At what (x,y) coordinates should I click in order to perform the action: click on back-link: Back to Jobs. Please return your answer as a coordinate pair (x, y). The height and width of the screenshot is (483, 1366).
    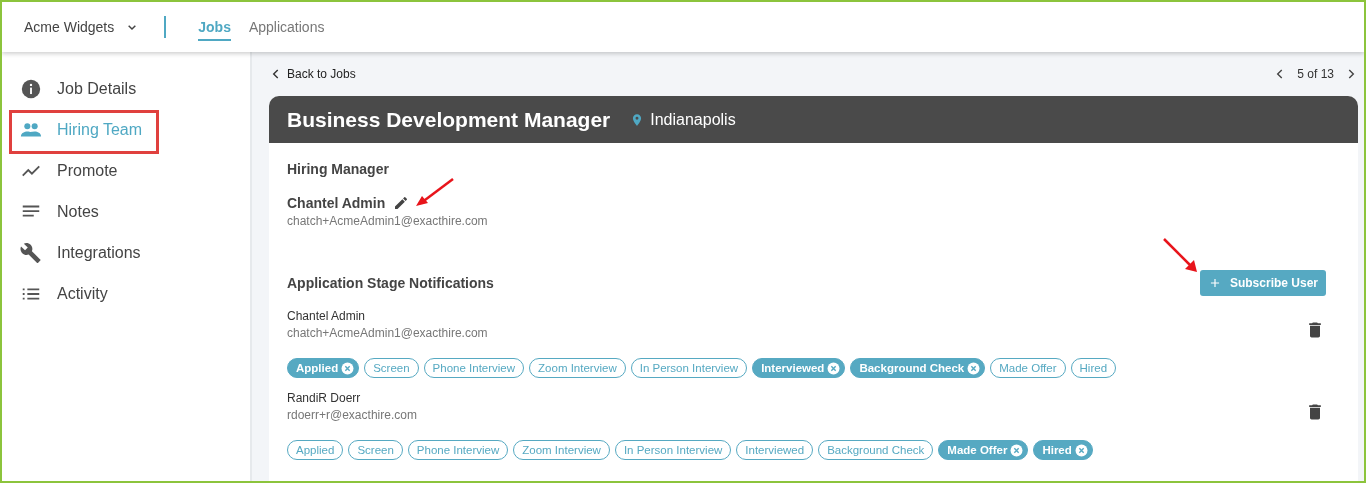
    Looking at the image, I should click on (312, 74).